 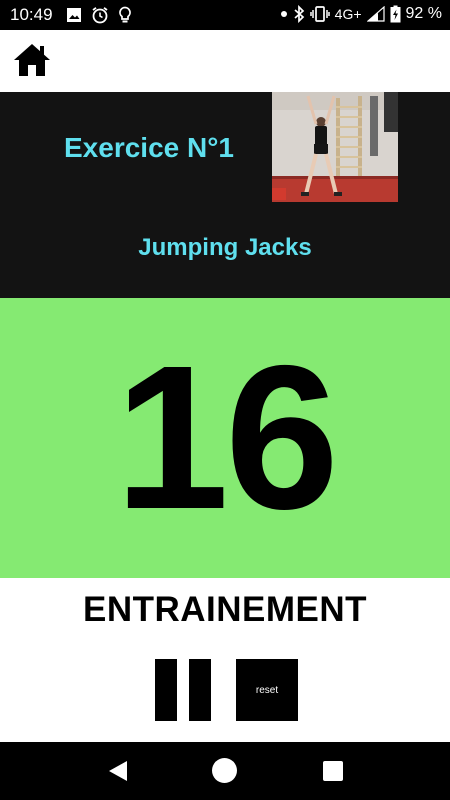 I want to click on home-circle-icon, so click(x=224, y=770).